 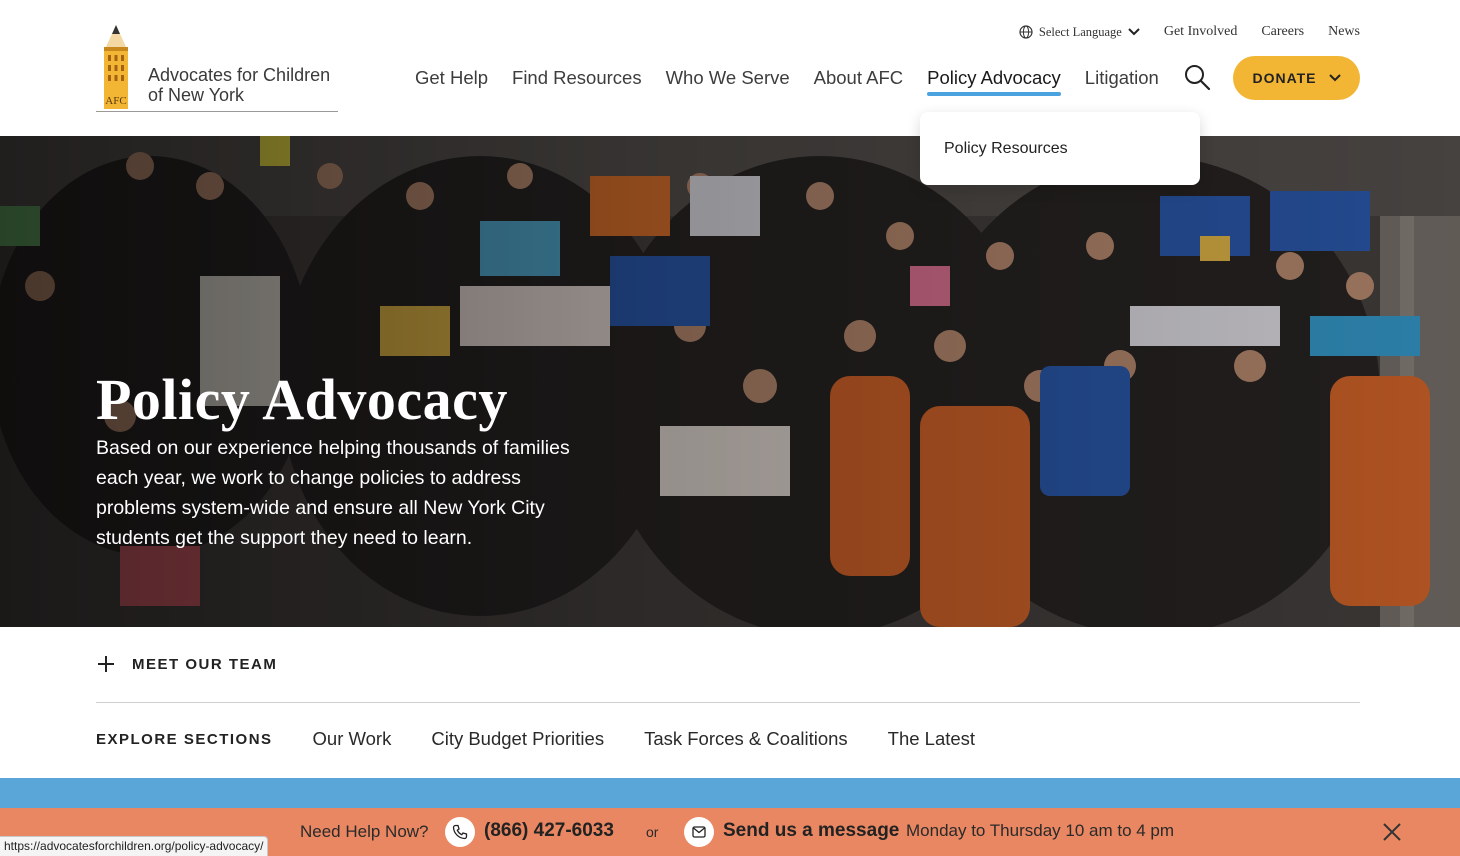 I want to click on donate-label: DONATE, so click(x=1284, y=78).